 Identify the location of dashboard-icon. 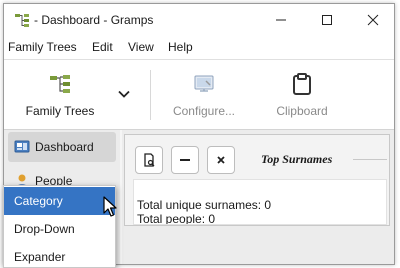
(22, 146).